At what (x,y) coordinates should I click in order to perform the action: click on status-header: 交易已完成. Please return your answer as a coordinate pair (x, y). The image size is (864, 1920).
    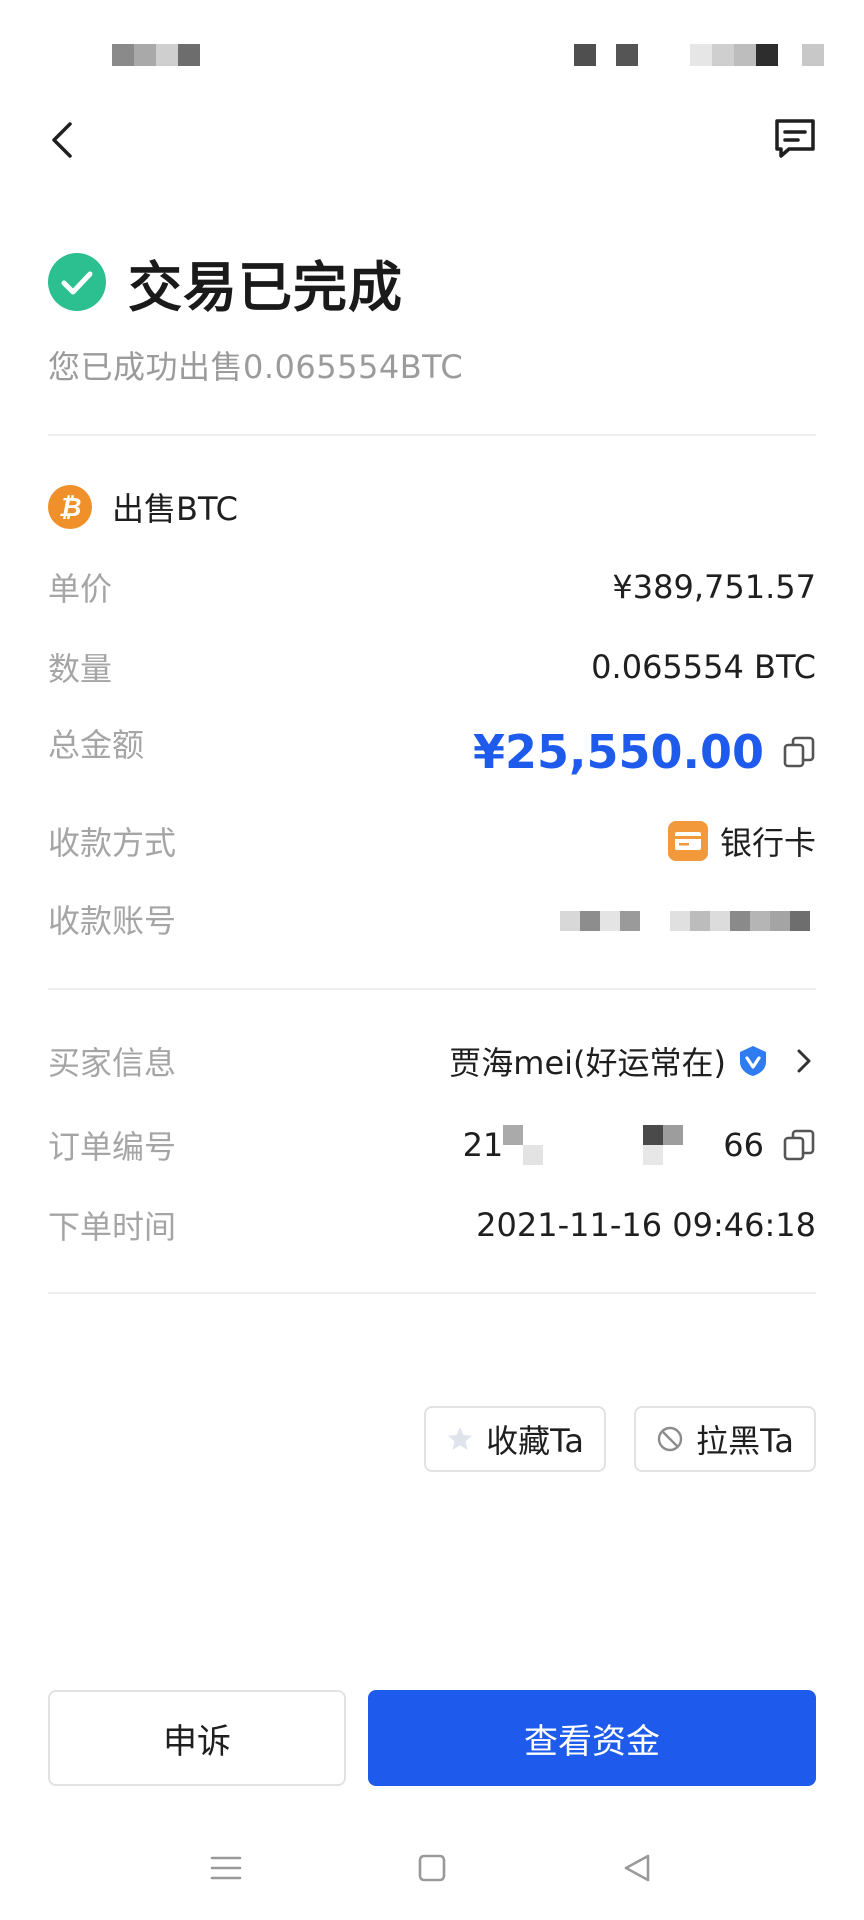
    Looking at the image, I should click on (225, 282).